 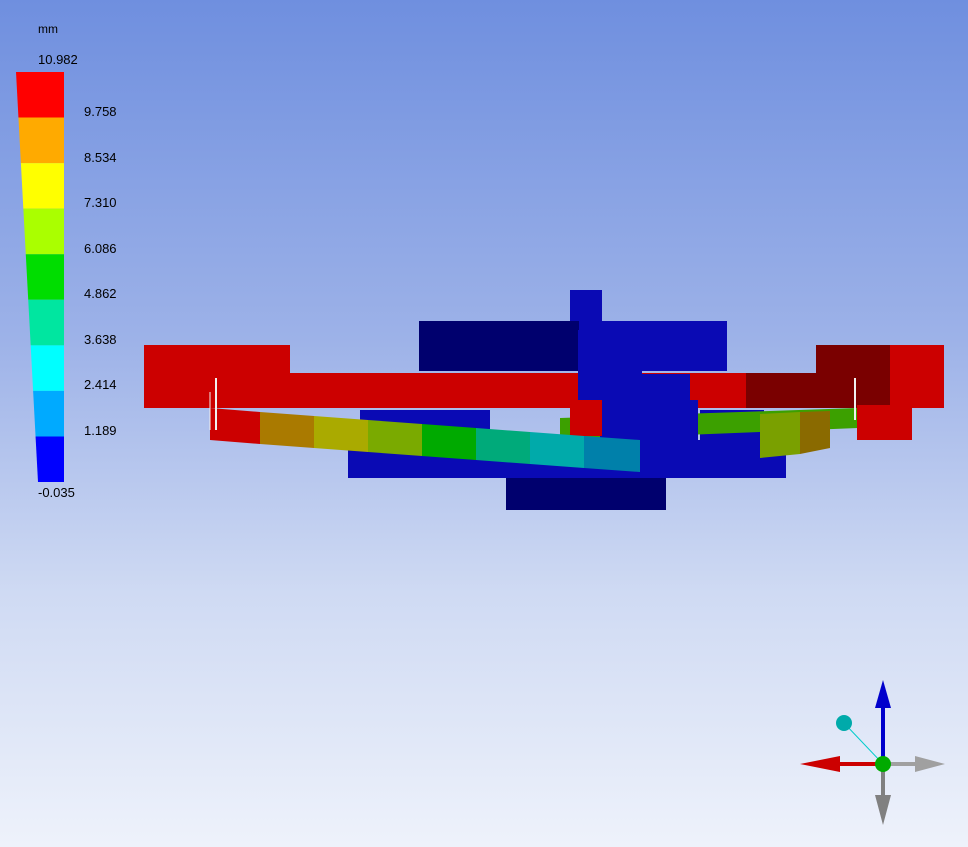 I want to click on model-upper-block-left, so click(x=499, y=346).